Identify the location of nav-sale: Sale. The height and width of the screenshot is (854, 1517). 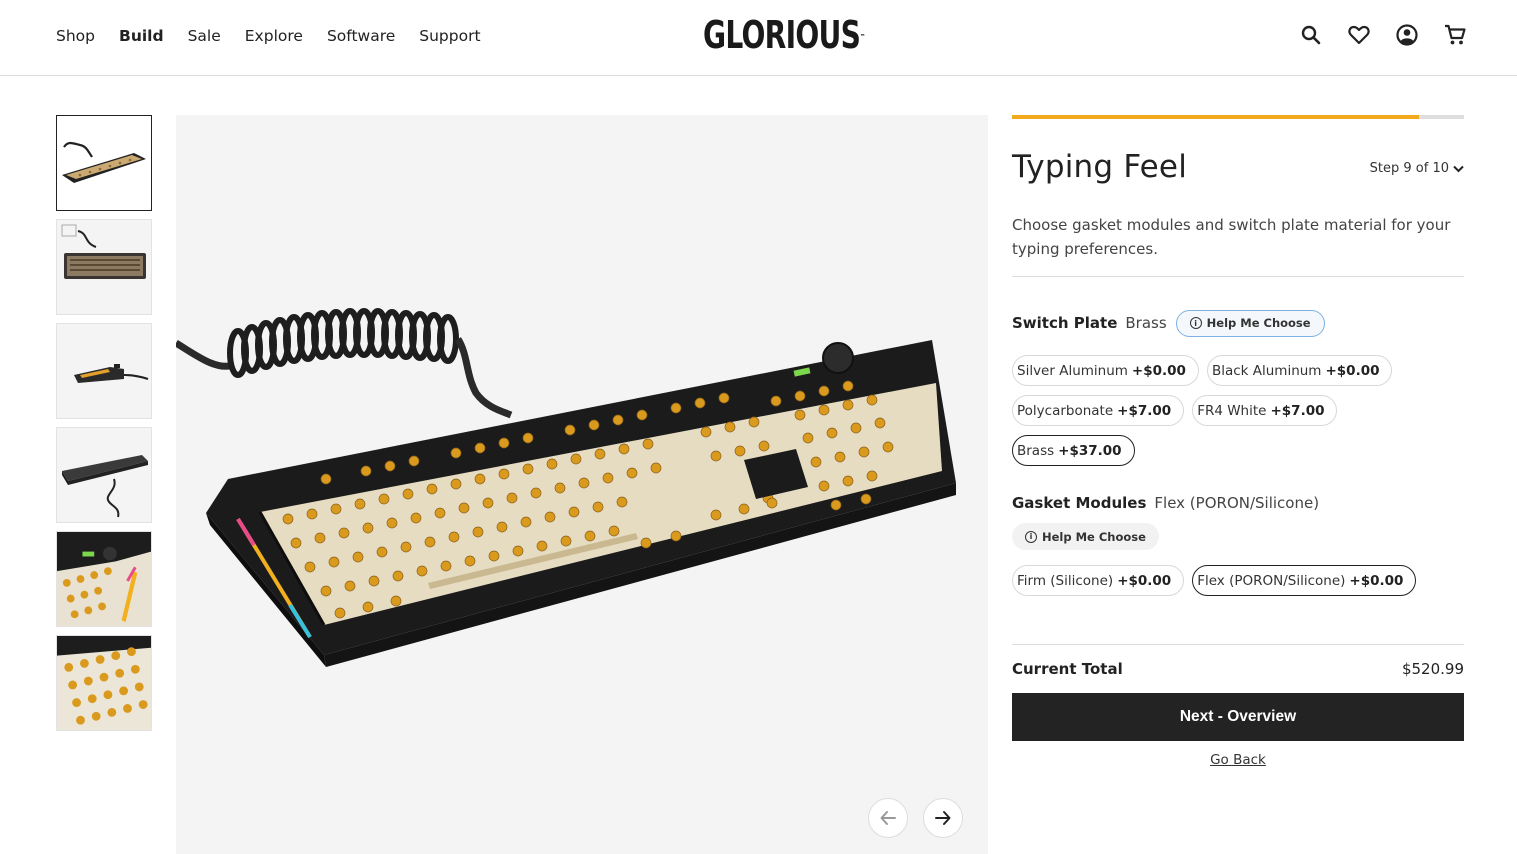
(204, 36).